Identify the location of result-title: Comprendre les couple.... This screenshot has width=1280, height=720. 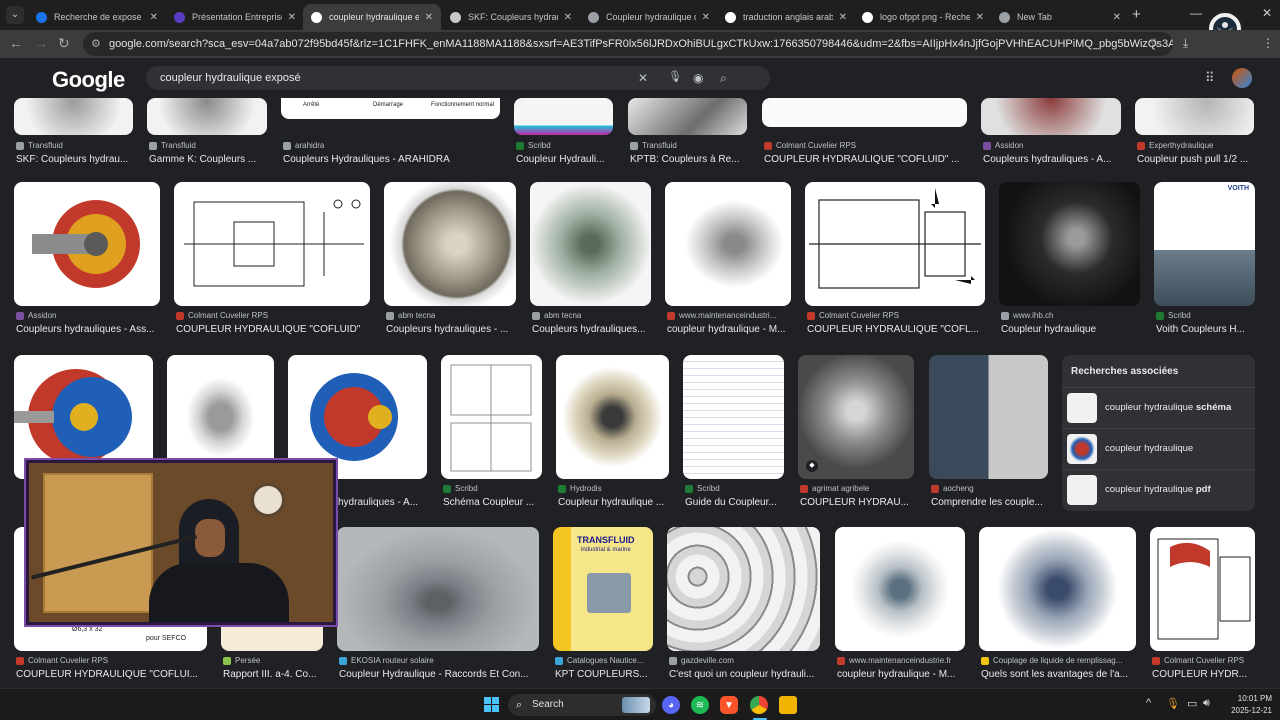
(989, 502).